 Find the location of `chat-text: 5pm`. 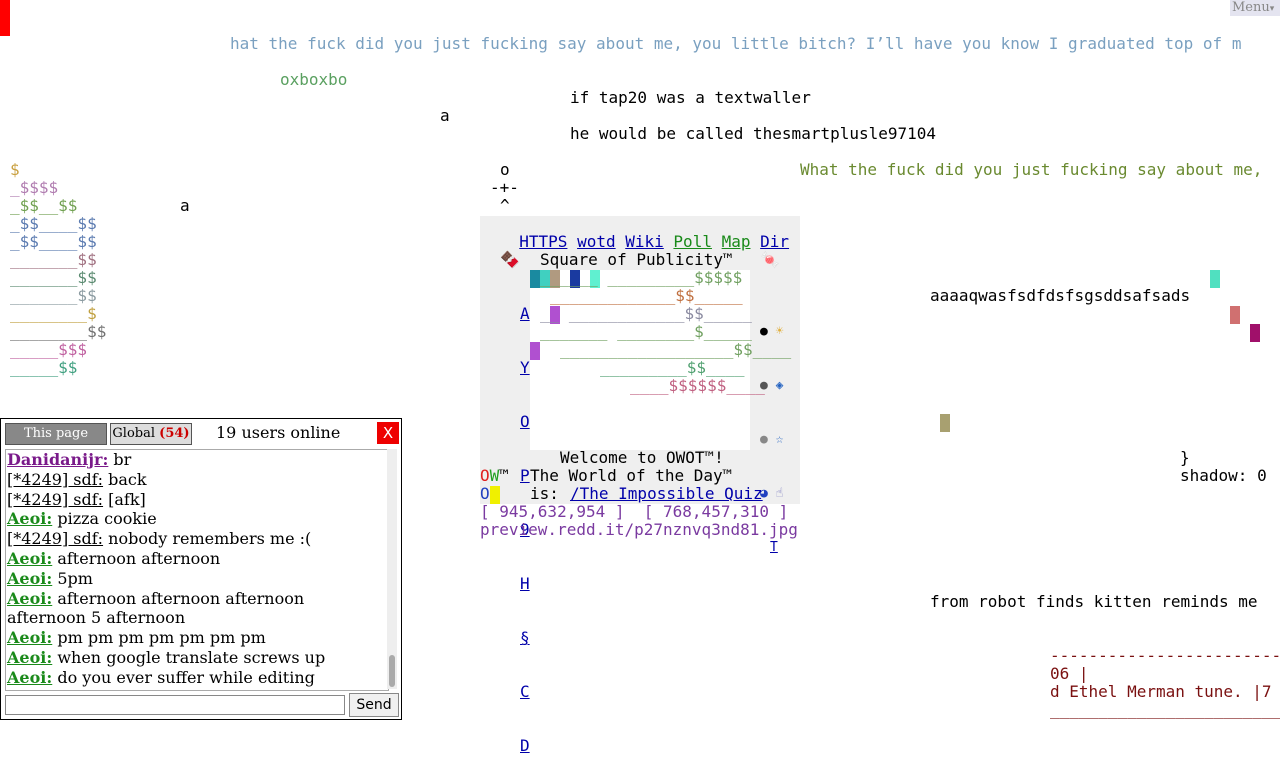

chat-text: 5pm is located at coordinates (72, 578).